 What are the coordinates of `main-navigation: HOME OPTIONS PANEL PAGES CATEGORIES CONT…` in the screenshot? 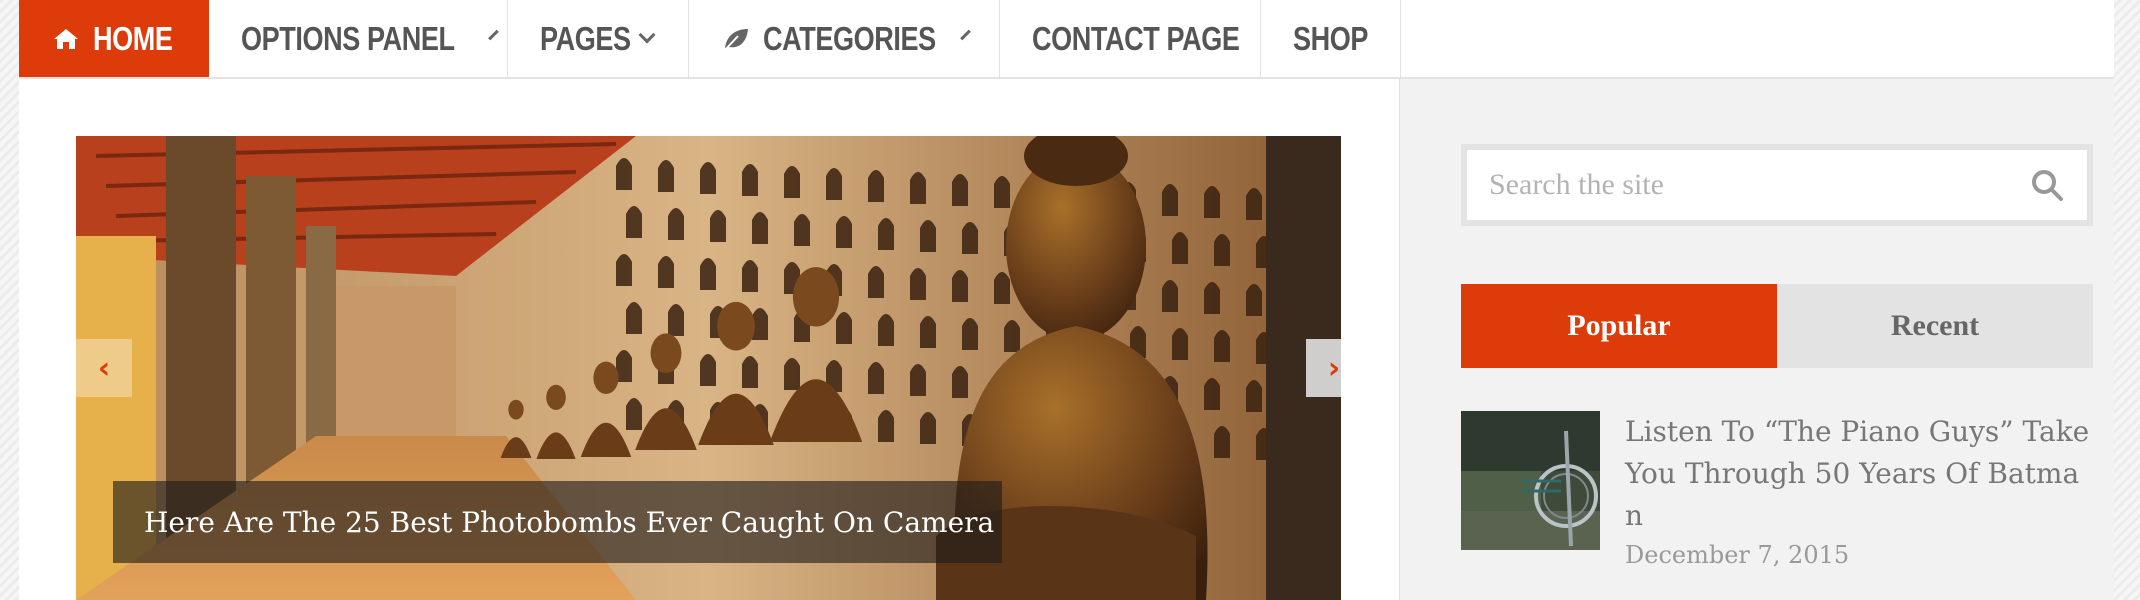 It's located at (1066, 39).